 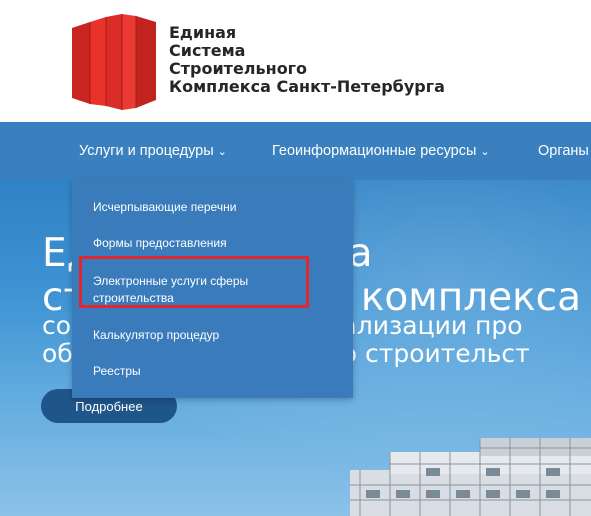 I want to click on nav-item-label: Геоинформационные ресурсы, so click(x=374, y=151).